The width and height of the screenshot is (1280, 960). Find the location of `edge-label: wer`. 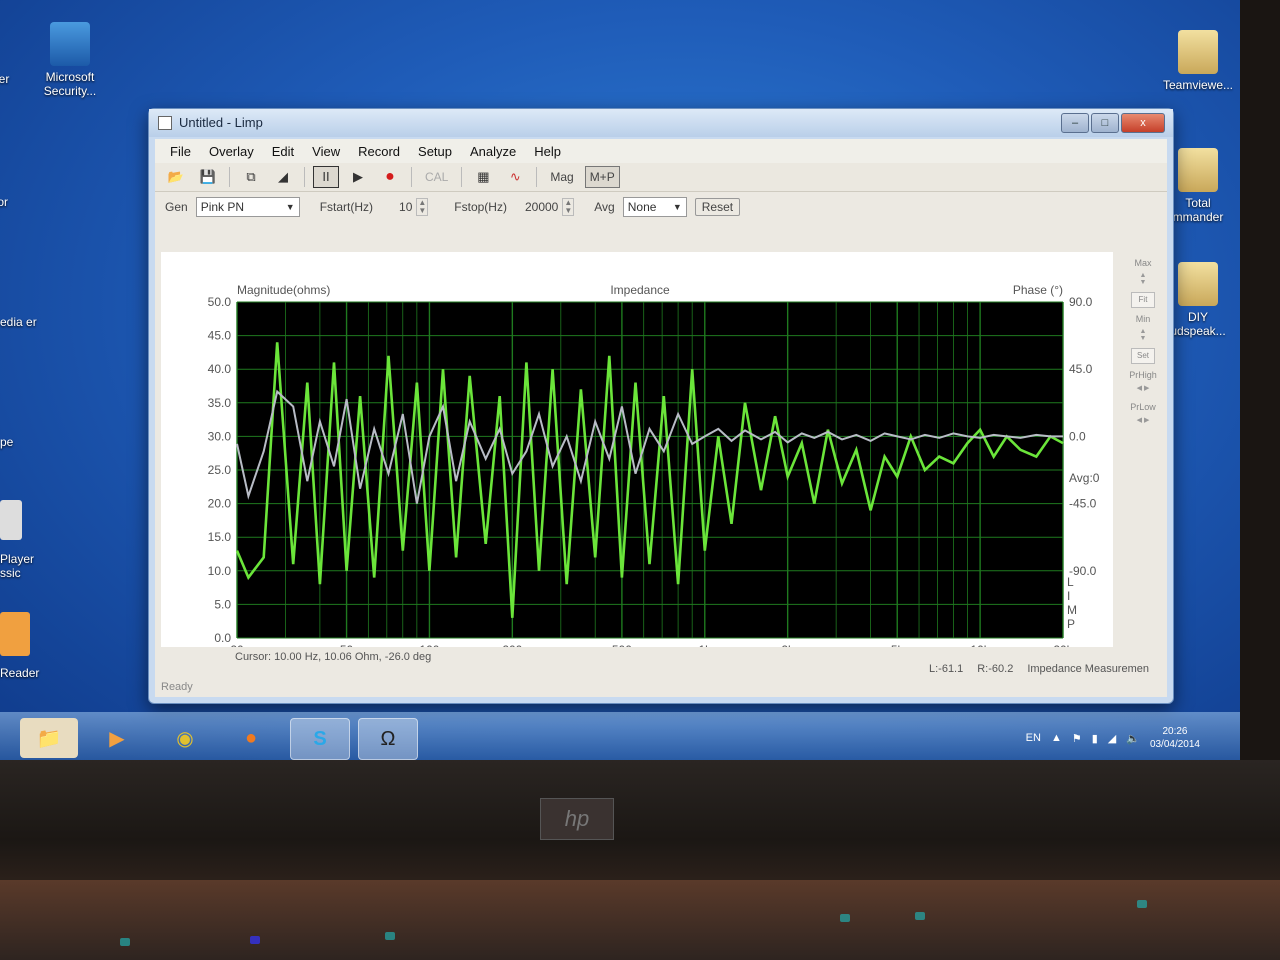

edge-label: wer is located at coordinates (5, 79).